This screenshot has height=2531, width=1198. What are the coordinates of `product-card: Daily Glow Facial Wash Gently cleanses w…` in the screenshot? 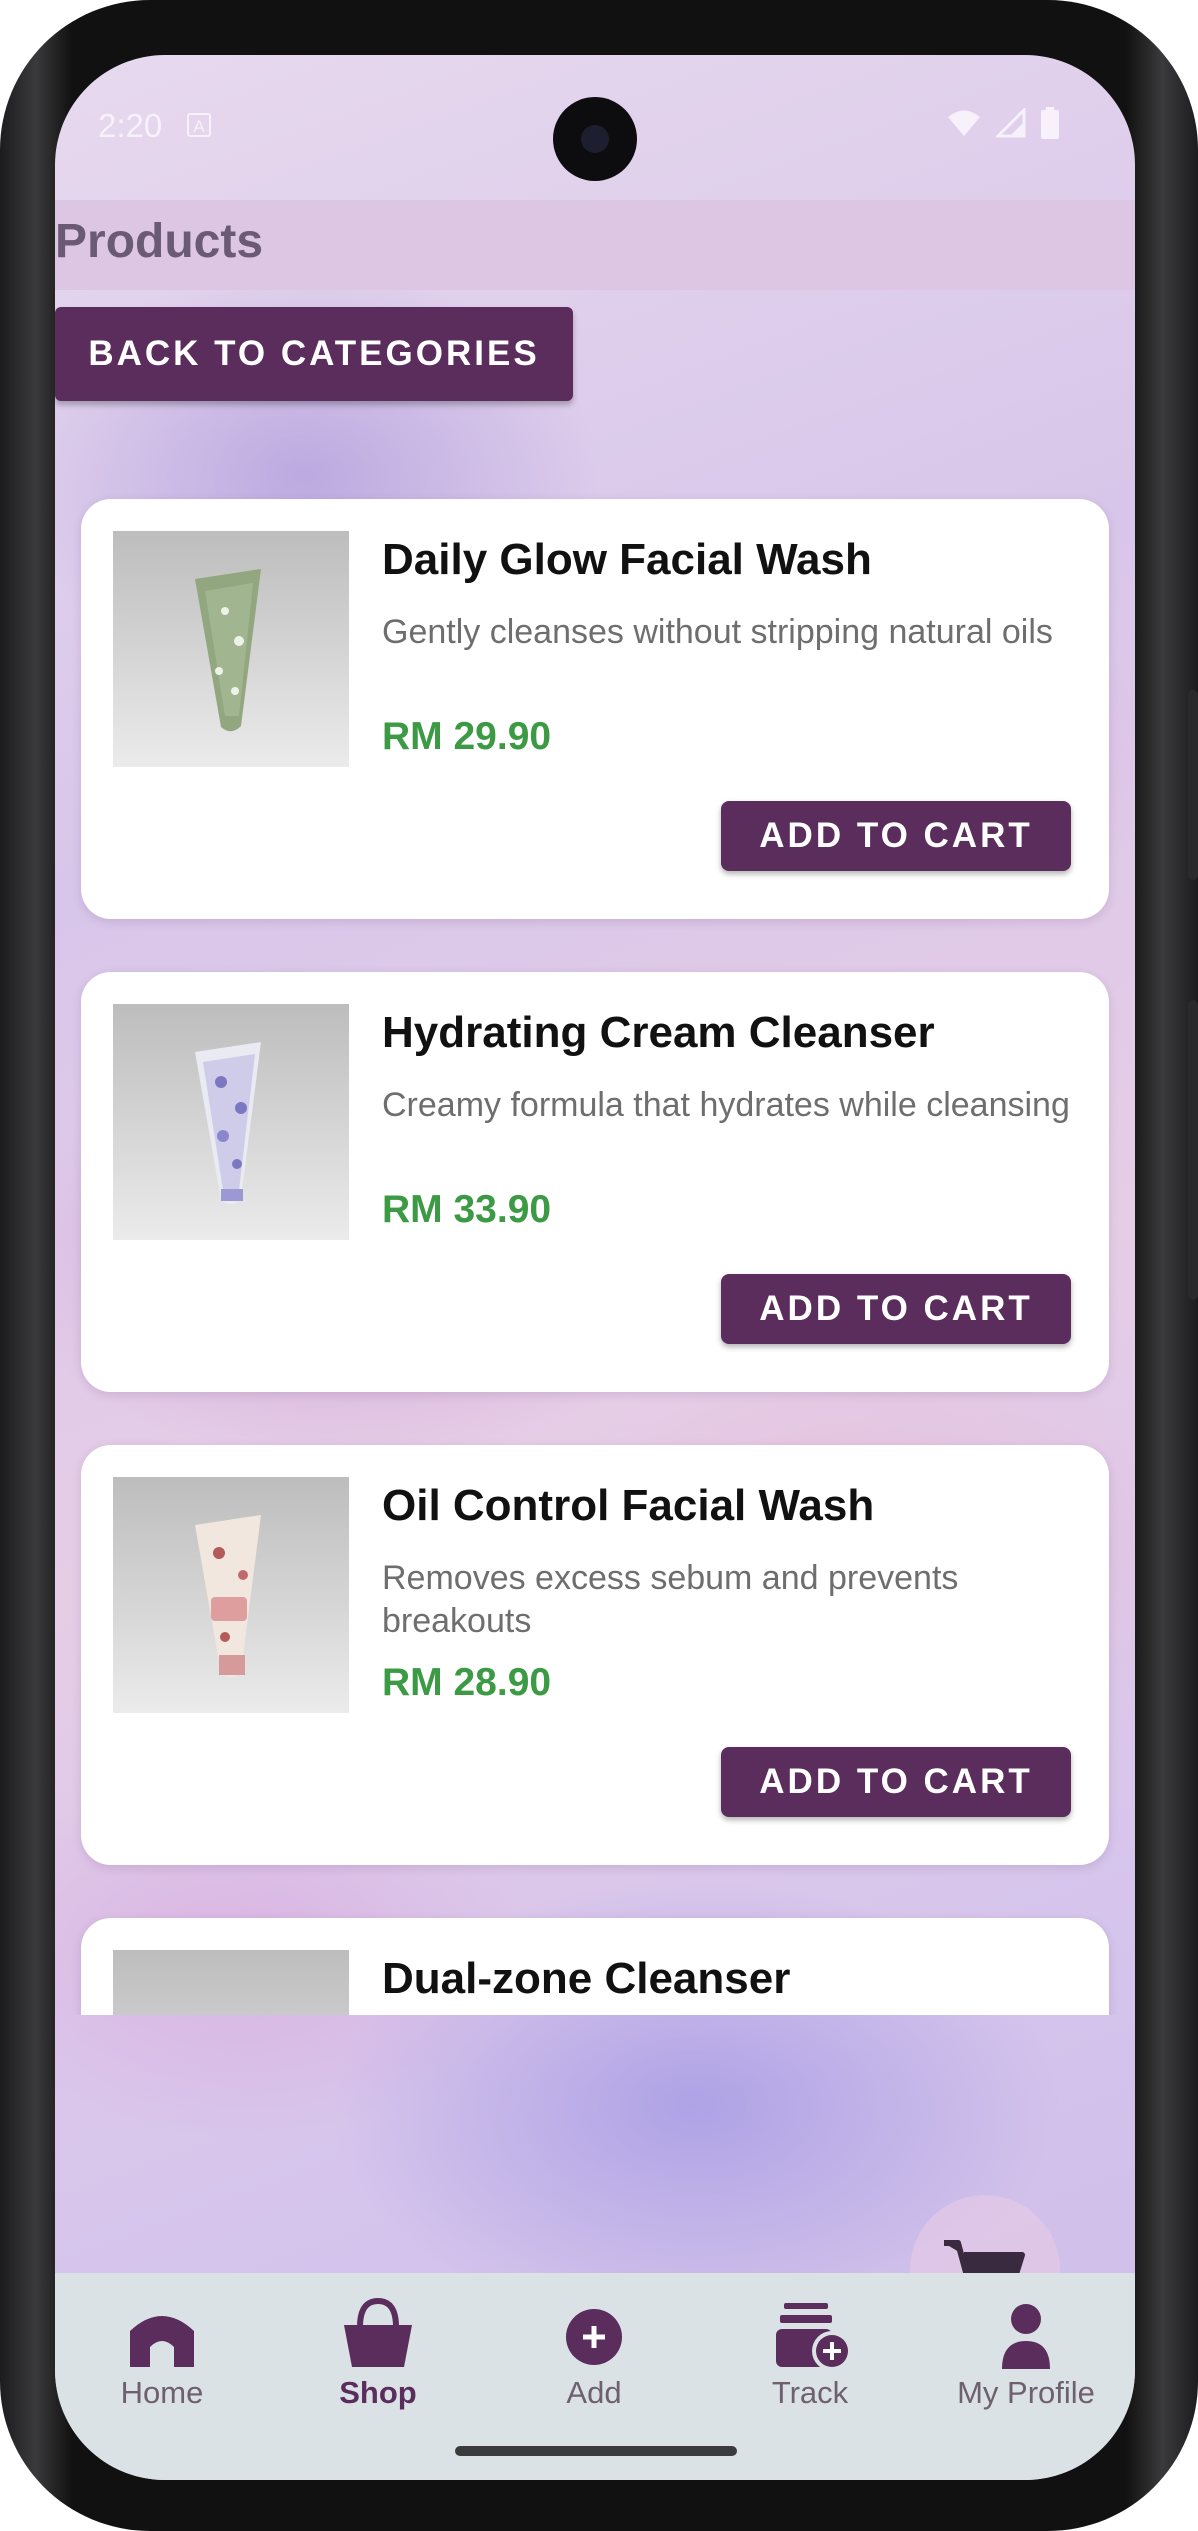 It's located at (595, 709).